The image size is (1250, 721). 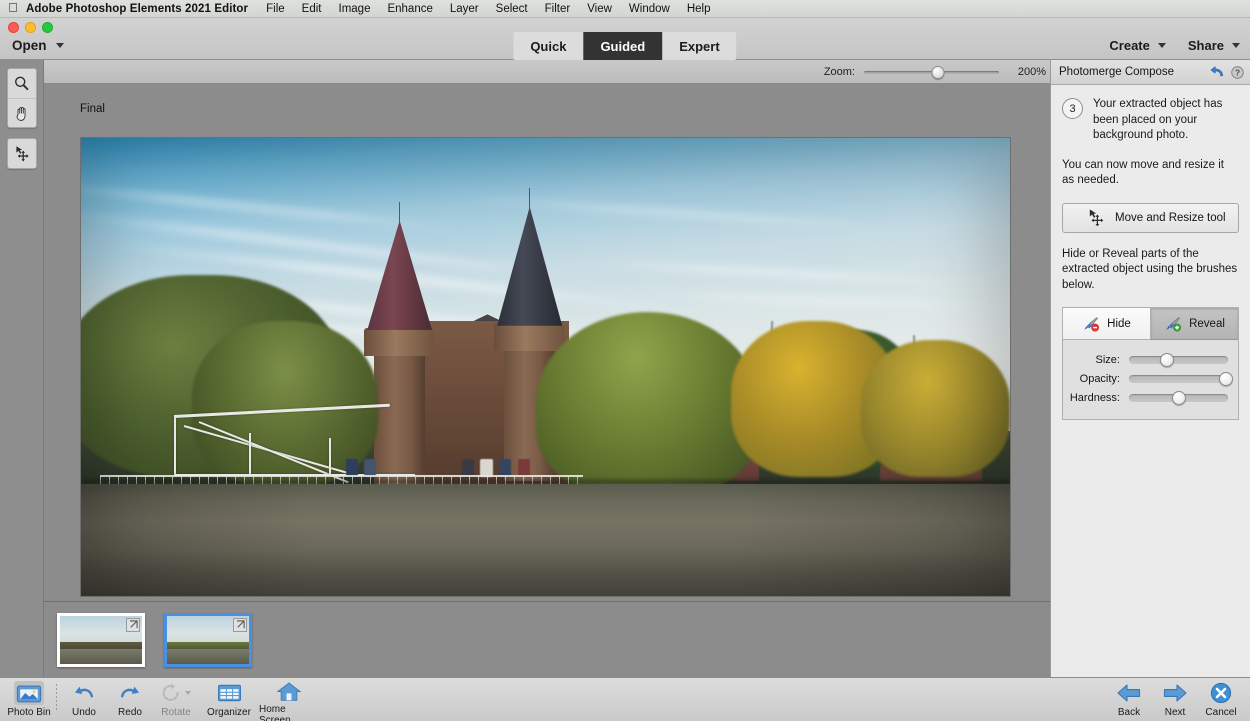 I want to click on menu-item-image: Image, so click(x=355, y=9).